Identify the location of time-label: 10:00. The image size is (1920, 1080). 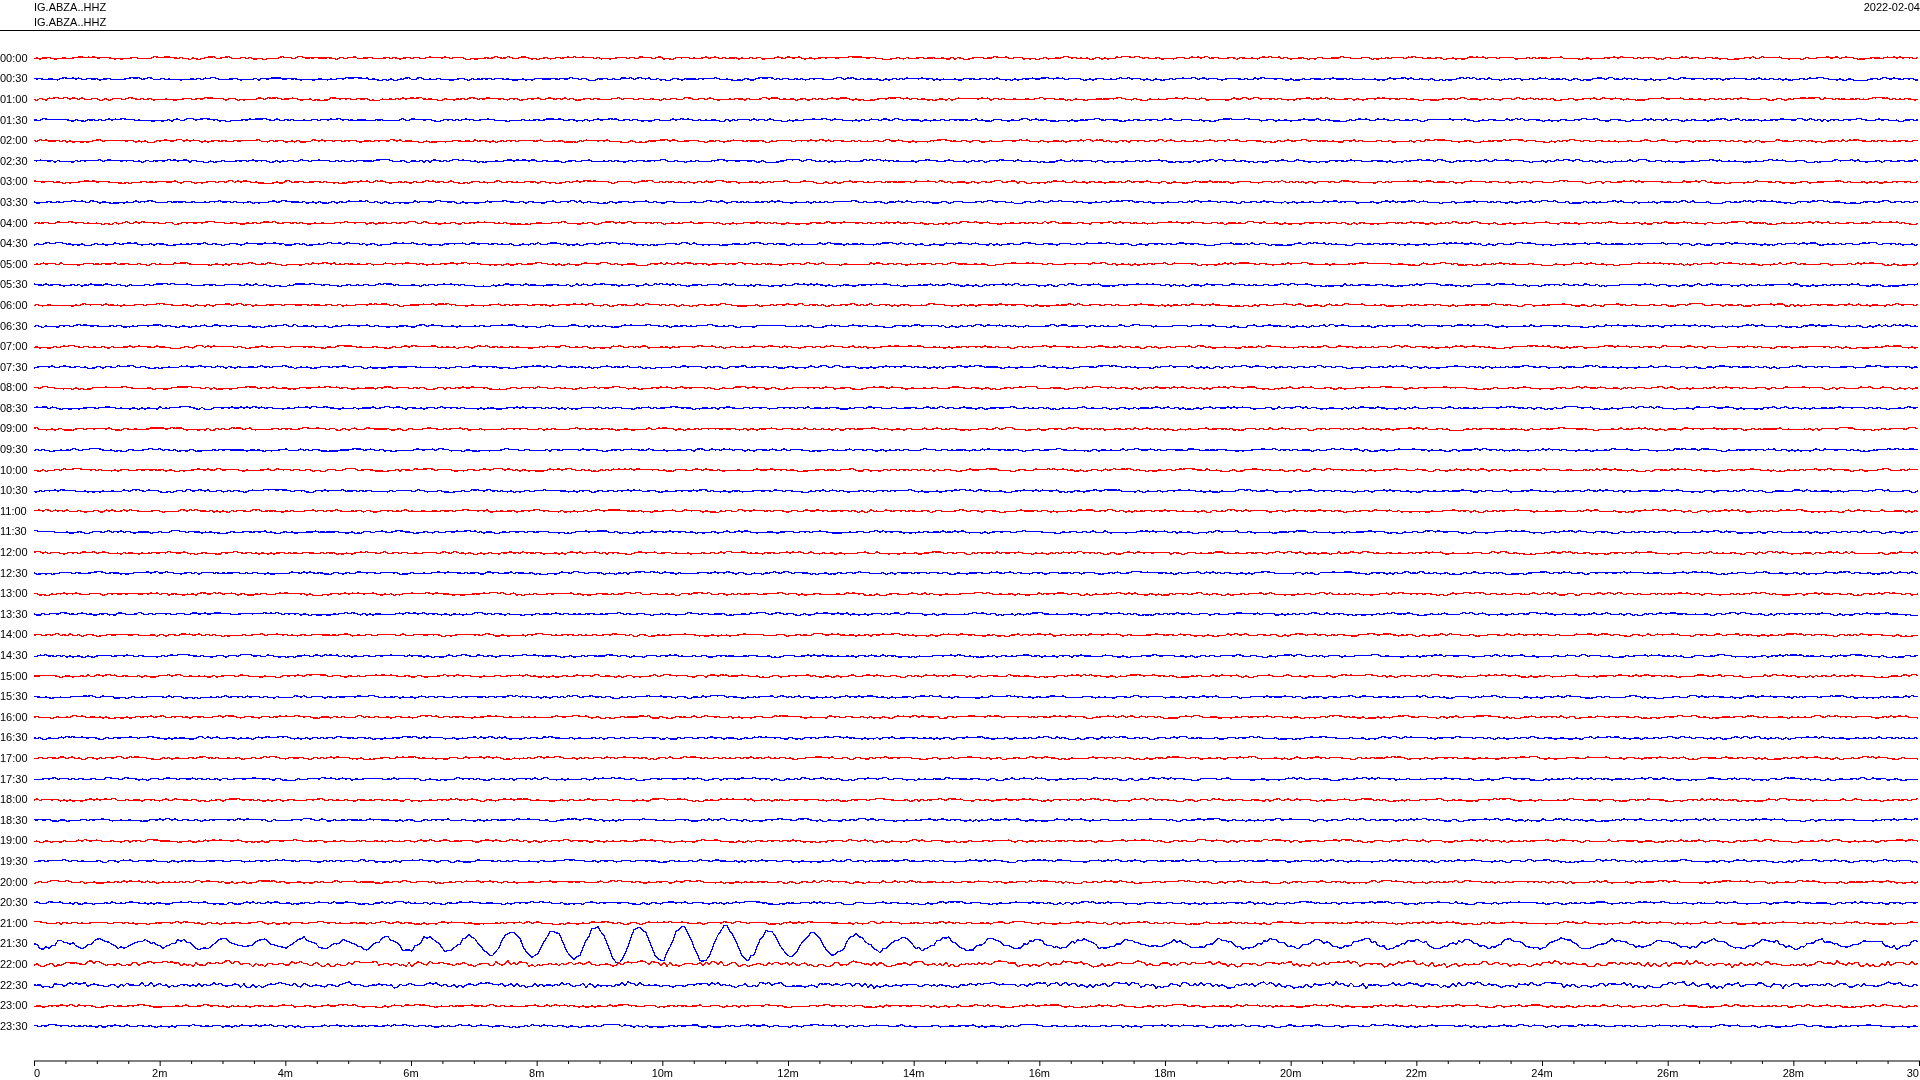
(14, 470).